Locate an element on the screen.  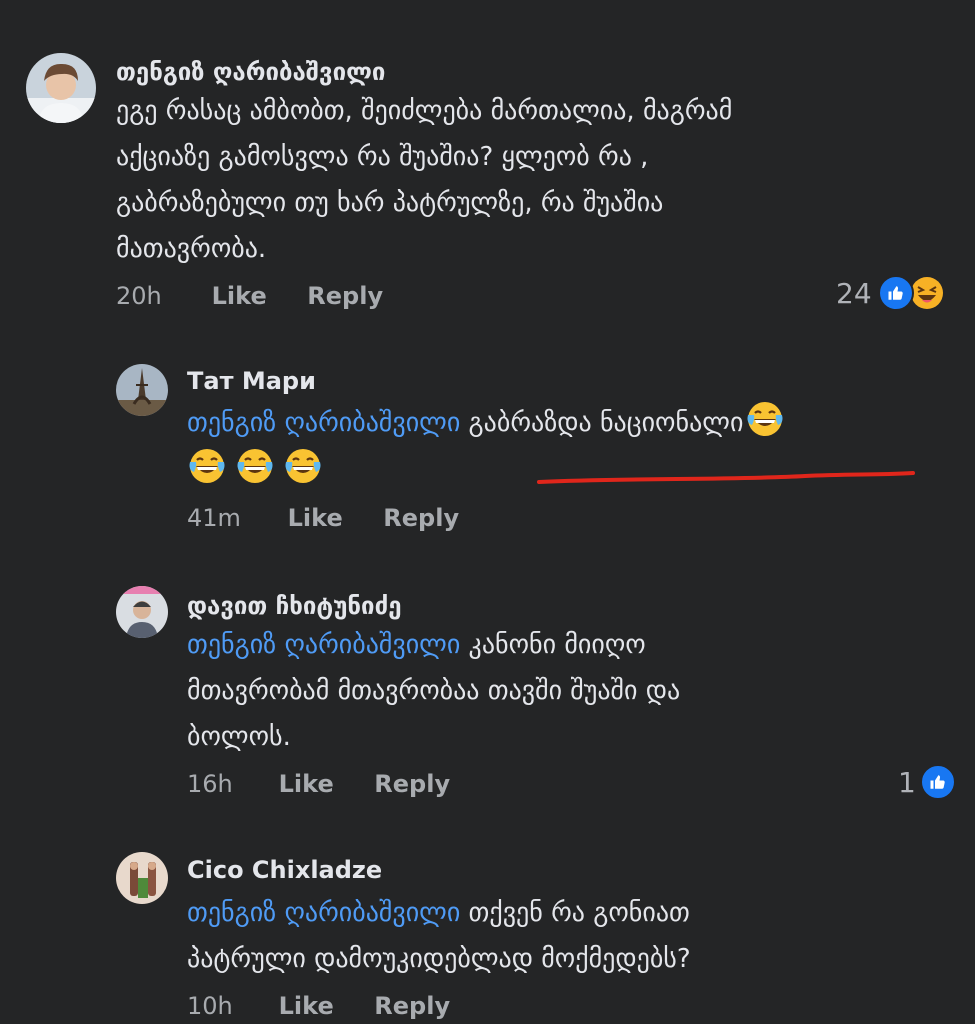
reaction-count: 1 is located at coordinates (907, 782).